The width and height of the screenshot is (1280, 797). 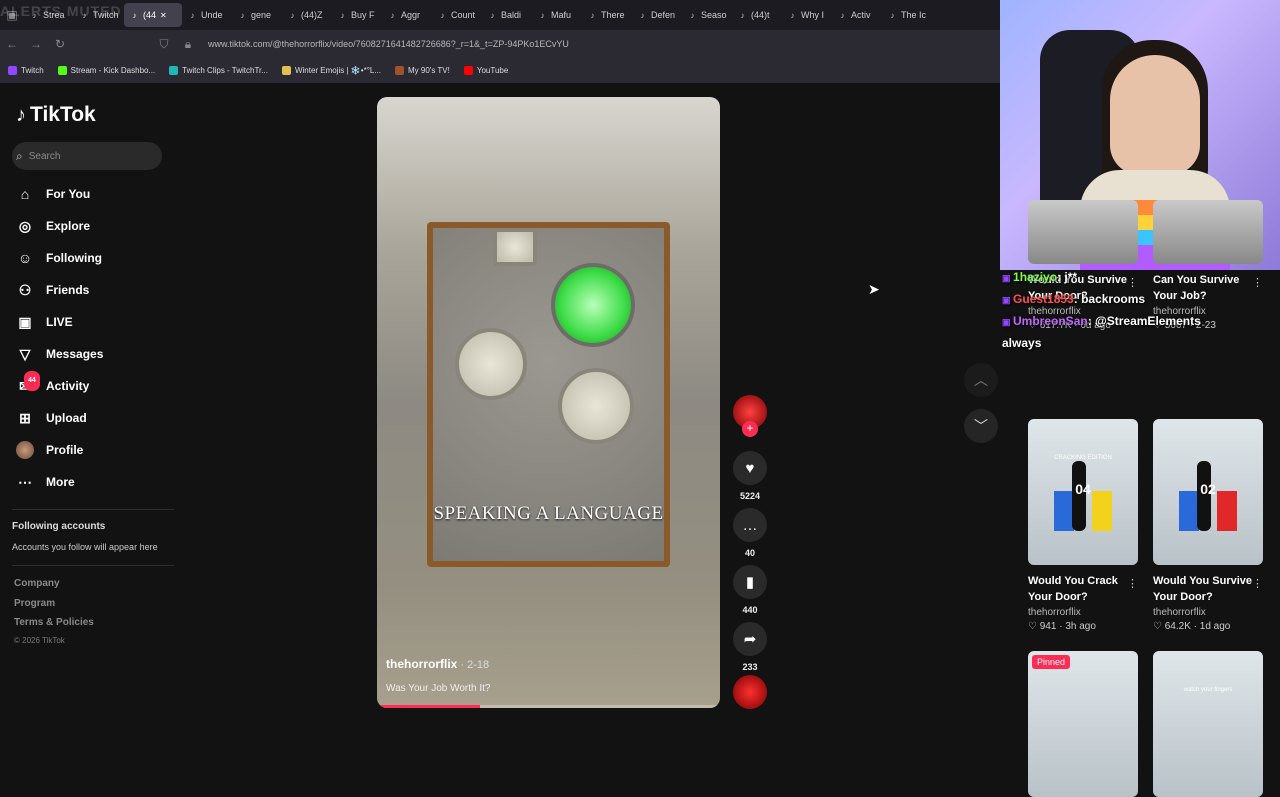 I want to click on following-accounts-note: Accounts you follow will appear here, so click(x=85, y=547).